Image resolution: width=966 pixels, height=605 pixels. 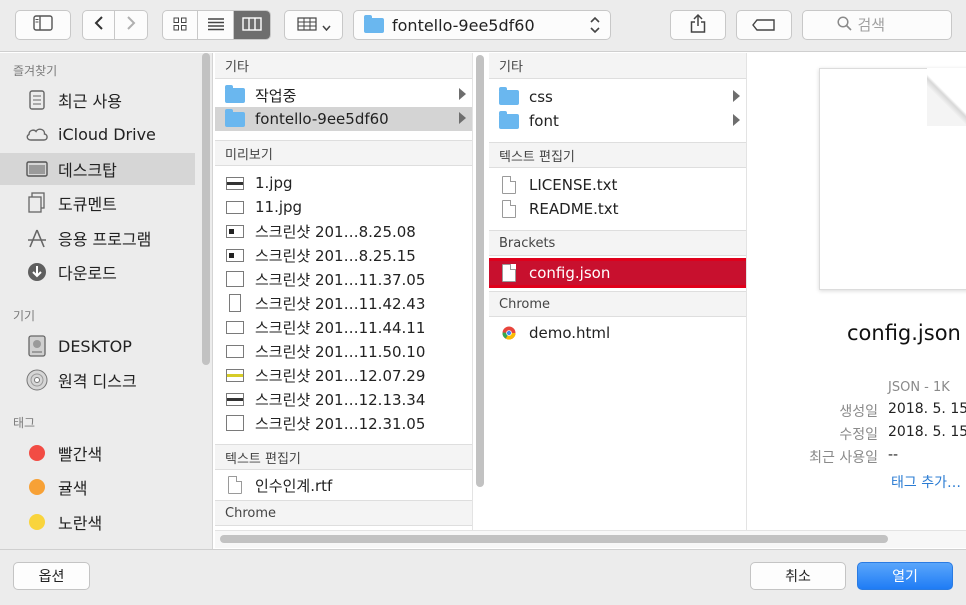 What do you see at coordinates (252, 25) in the screenshot?
I see `column-view-button` at bounding box center [252, 25].